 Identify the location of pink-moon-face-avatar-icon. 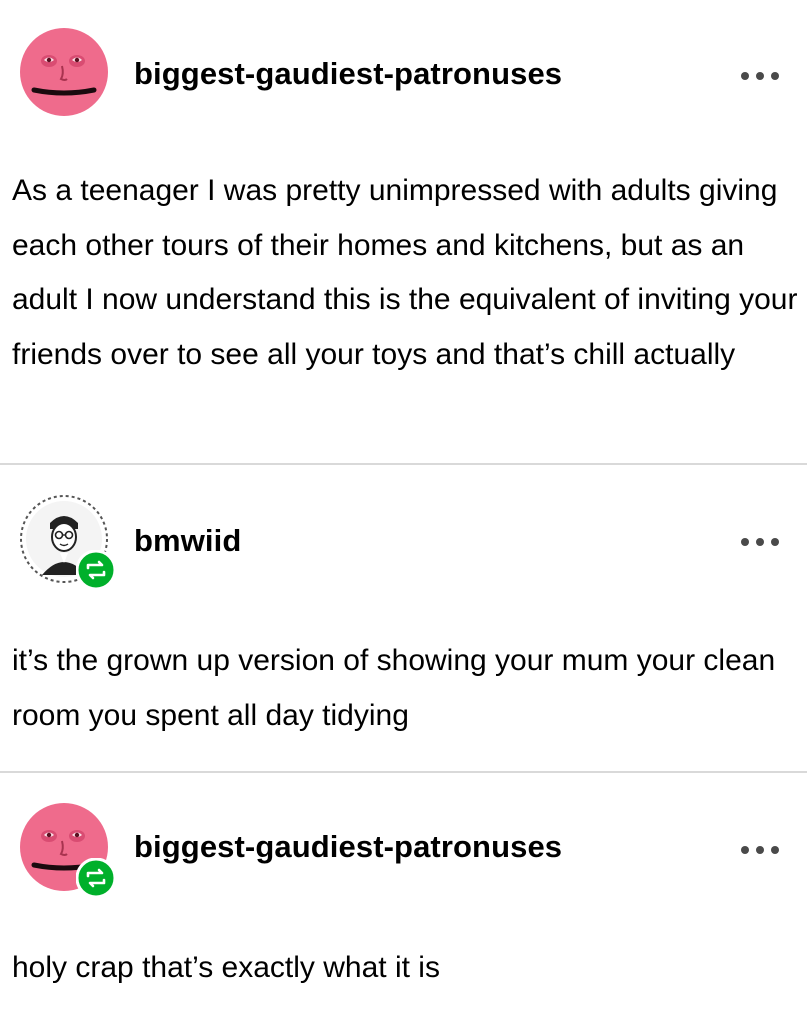
(64, 72).